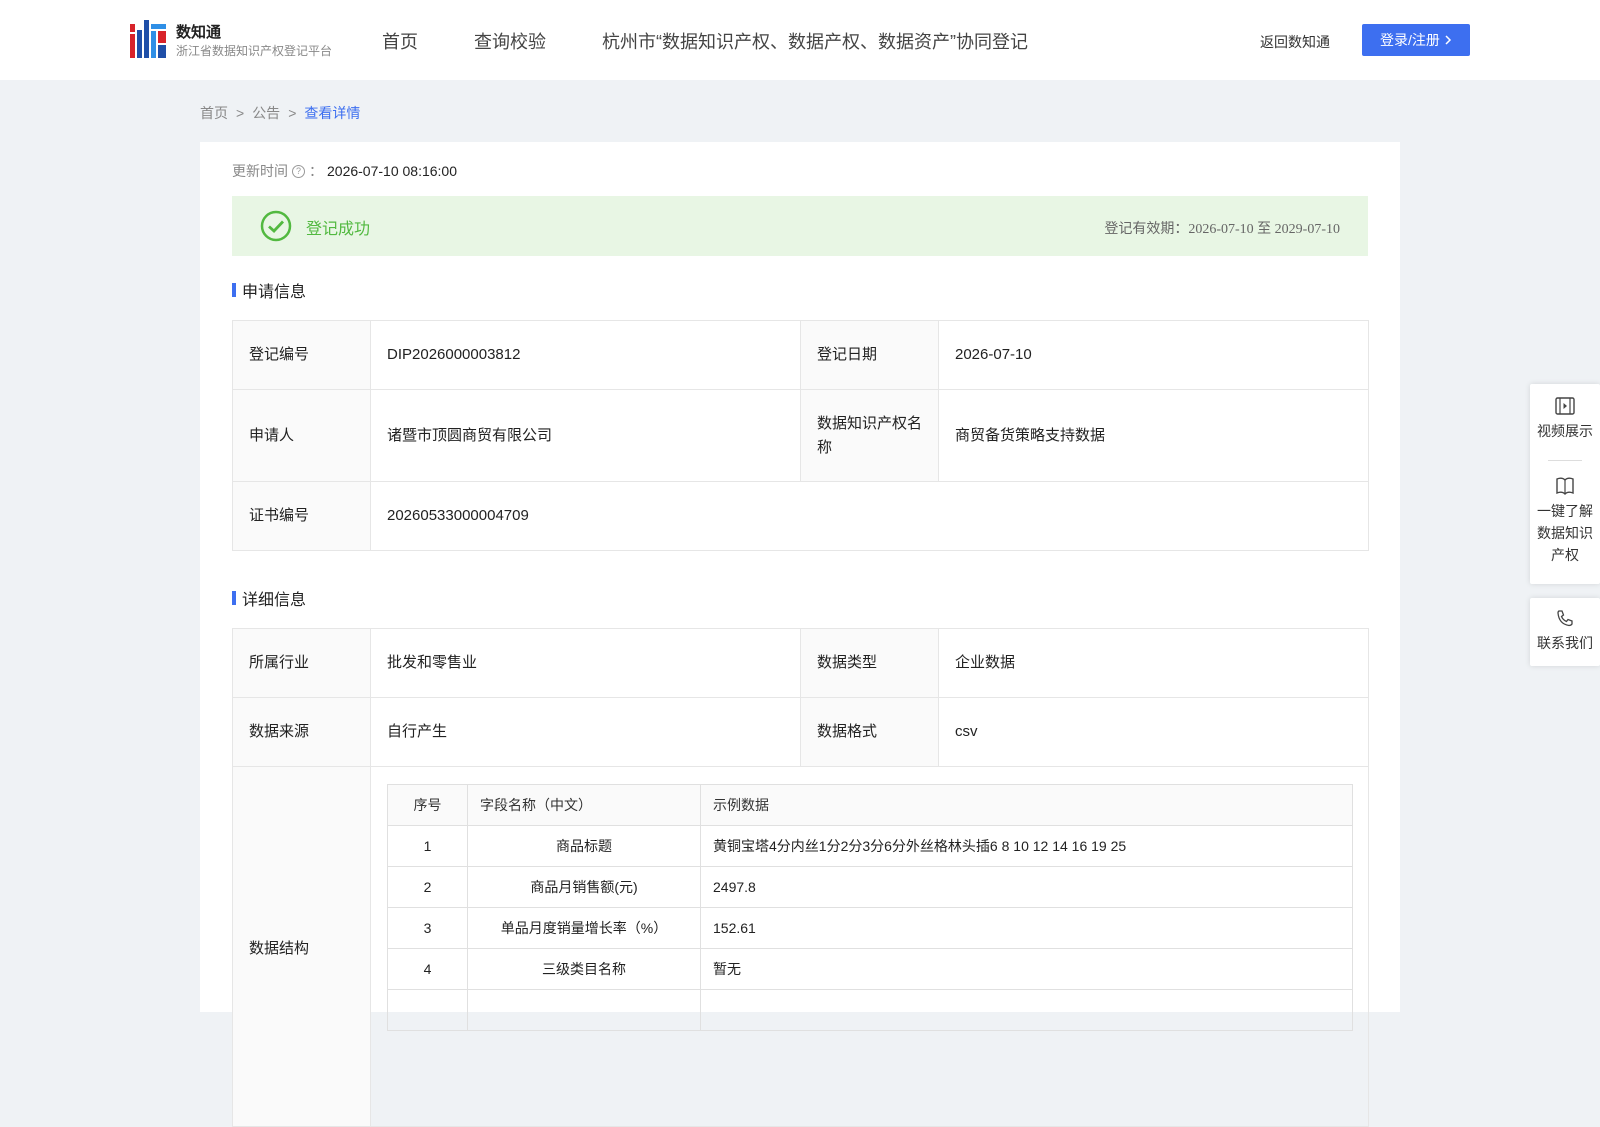 This screenshot has width=1600, height=1127. Describe the element at coordinates (584, 805) in the screenshot. I see `col-header-field-name: 字段名称（中文）` at that location.